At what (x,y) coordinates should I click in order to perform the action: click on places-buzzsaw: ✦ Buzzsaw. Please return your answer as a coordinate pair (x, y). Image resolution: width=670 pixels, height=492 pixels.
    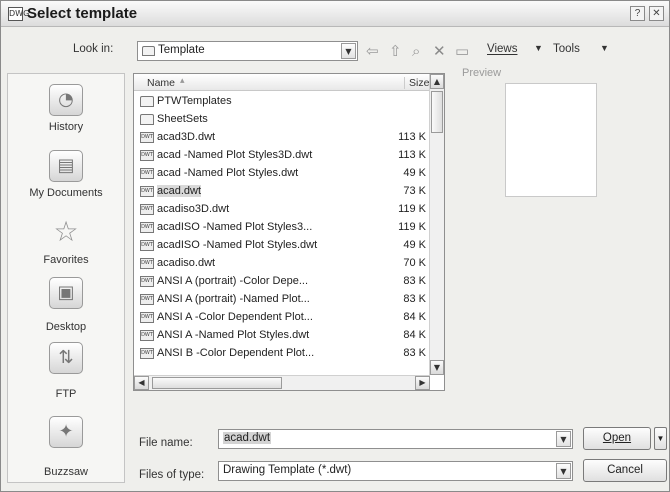
    Looking at the image, I should click on (66, 447).